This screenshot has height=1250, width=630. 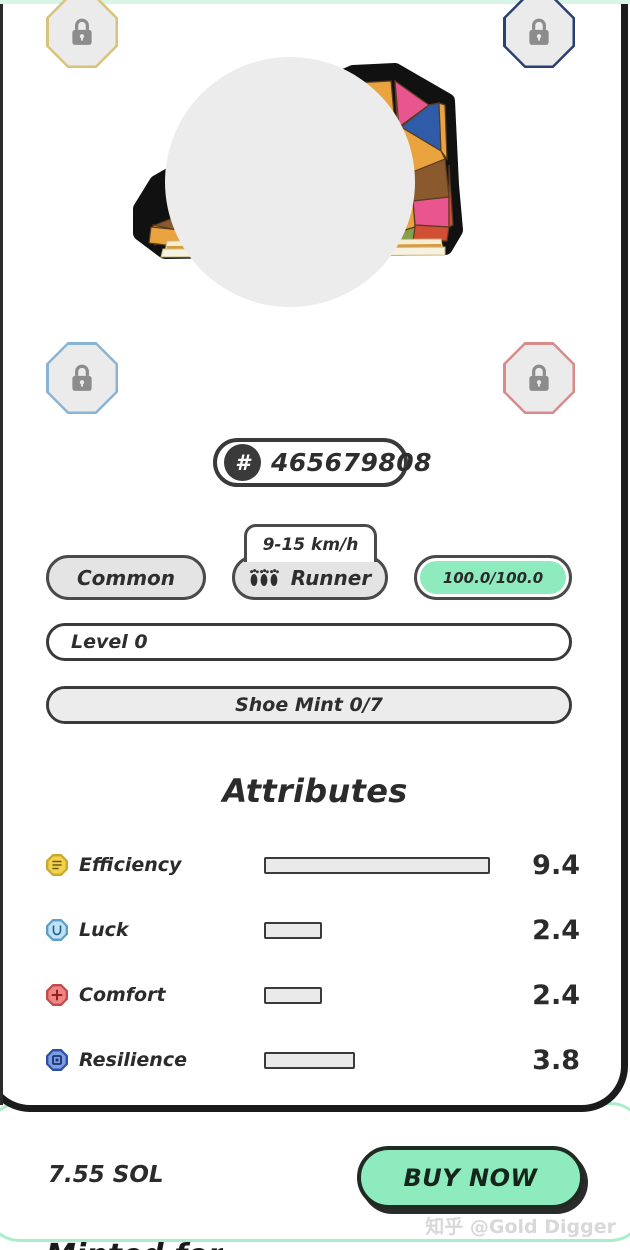 I want to click on level-row: Level 0, so click(x=309, y=642).